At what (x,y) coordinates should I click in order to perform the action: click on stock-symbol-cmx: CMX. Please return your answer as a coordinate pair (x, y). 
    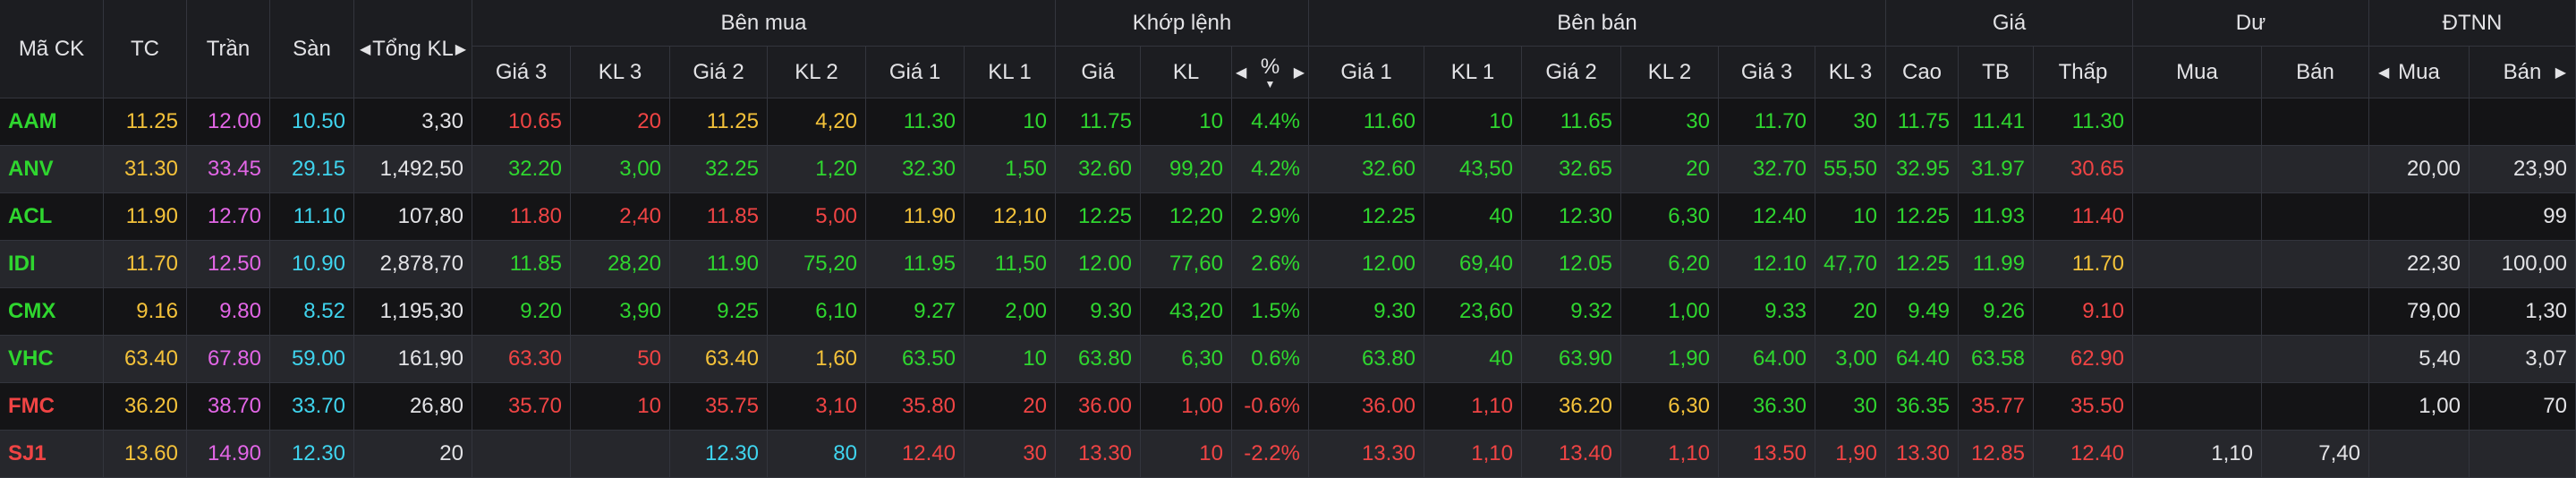
    Looking at the image, I should click on (52, 312).